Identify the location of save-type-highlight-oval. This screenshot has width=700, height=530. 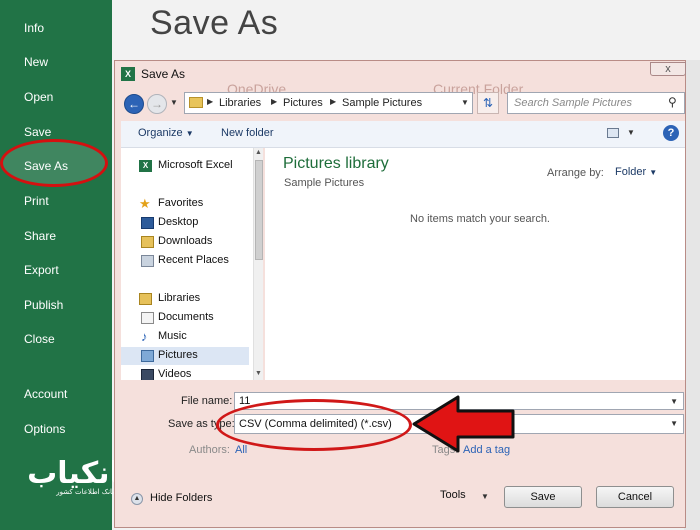
(314, 425).